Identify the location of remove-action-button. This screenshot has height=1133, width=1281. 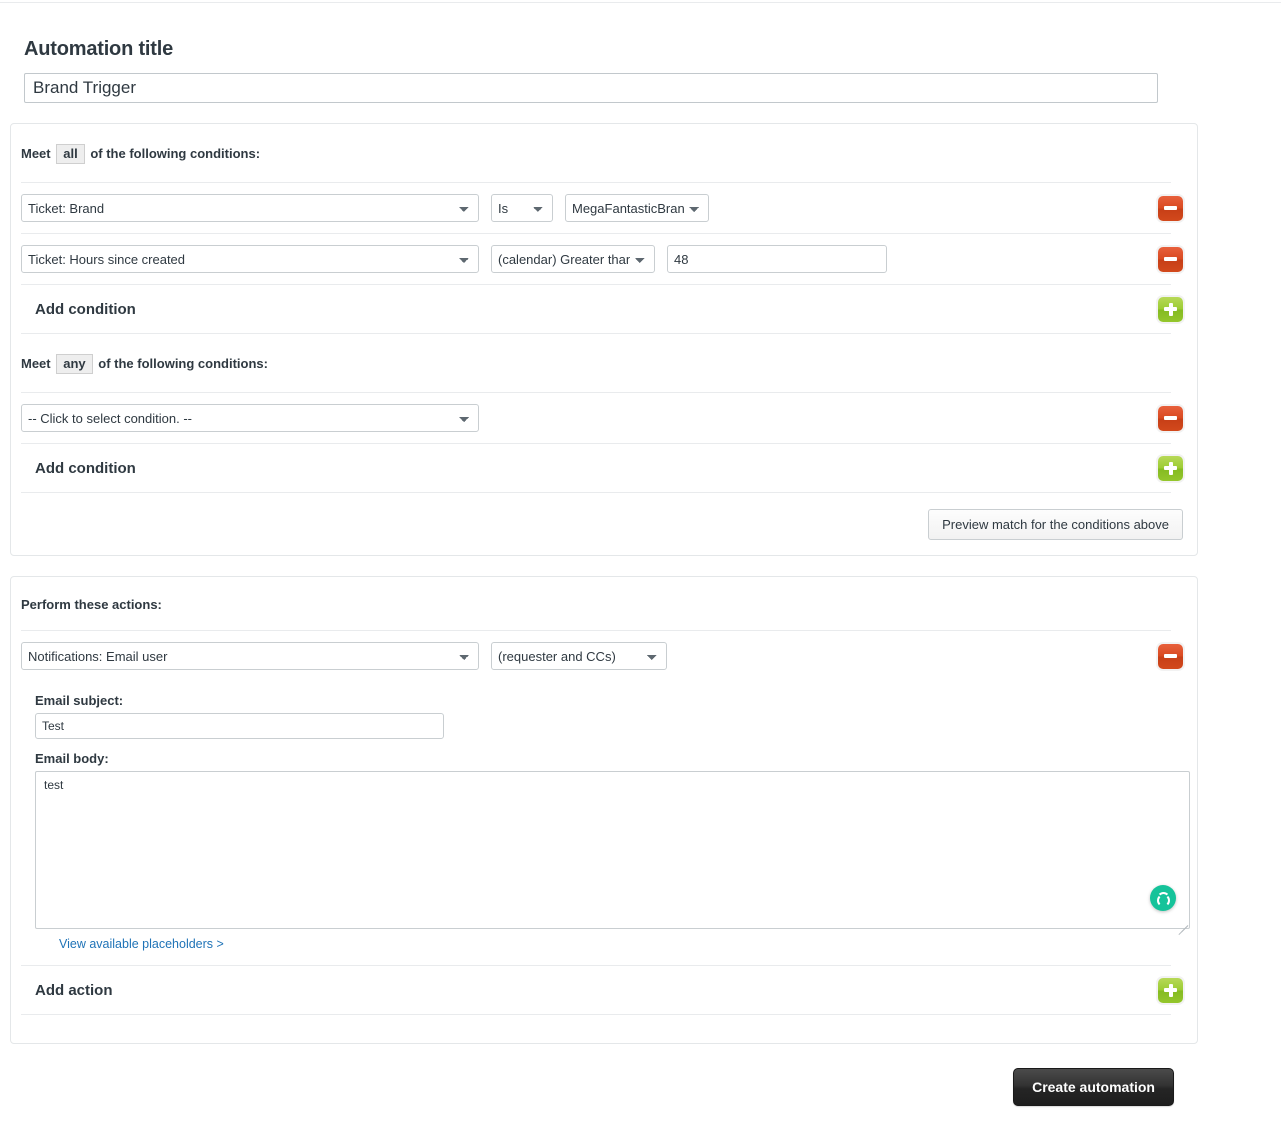
(1170, 656).